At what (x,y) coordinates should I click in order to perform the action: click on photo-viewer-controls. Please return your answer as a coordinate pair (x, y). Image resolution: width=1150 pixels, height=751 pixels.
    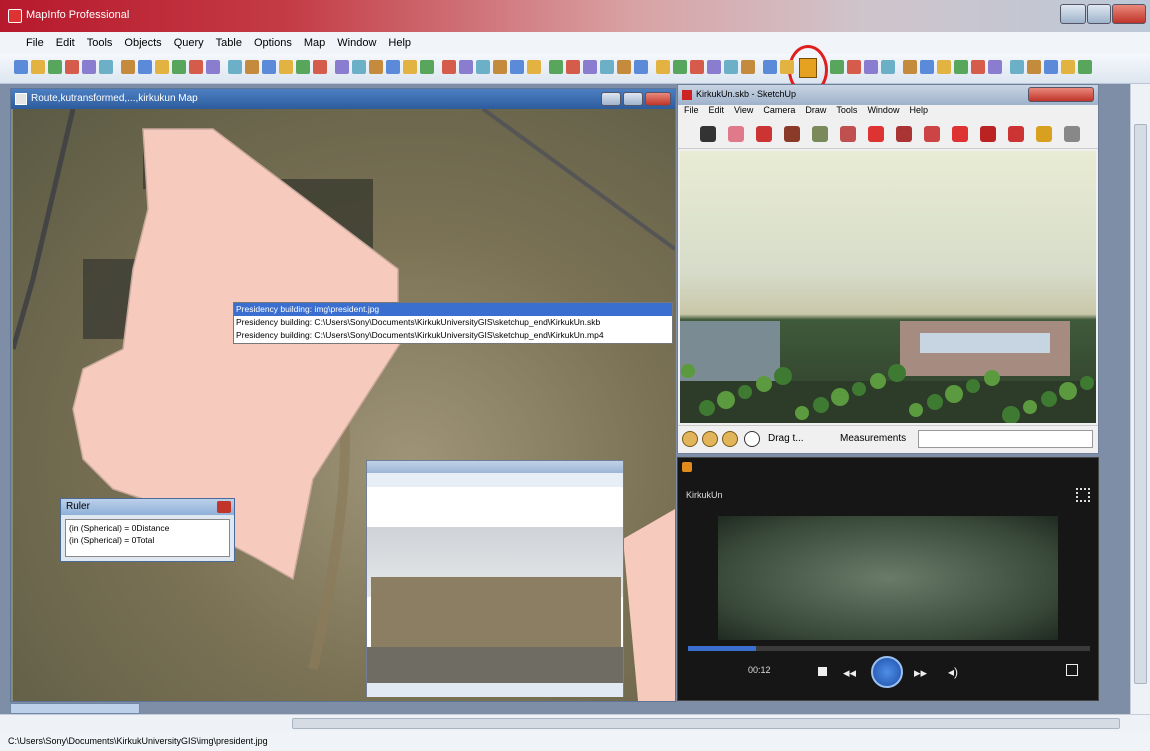
    Looking at the image, I should click on (495, 690).